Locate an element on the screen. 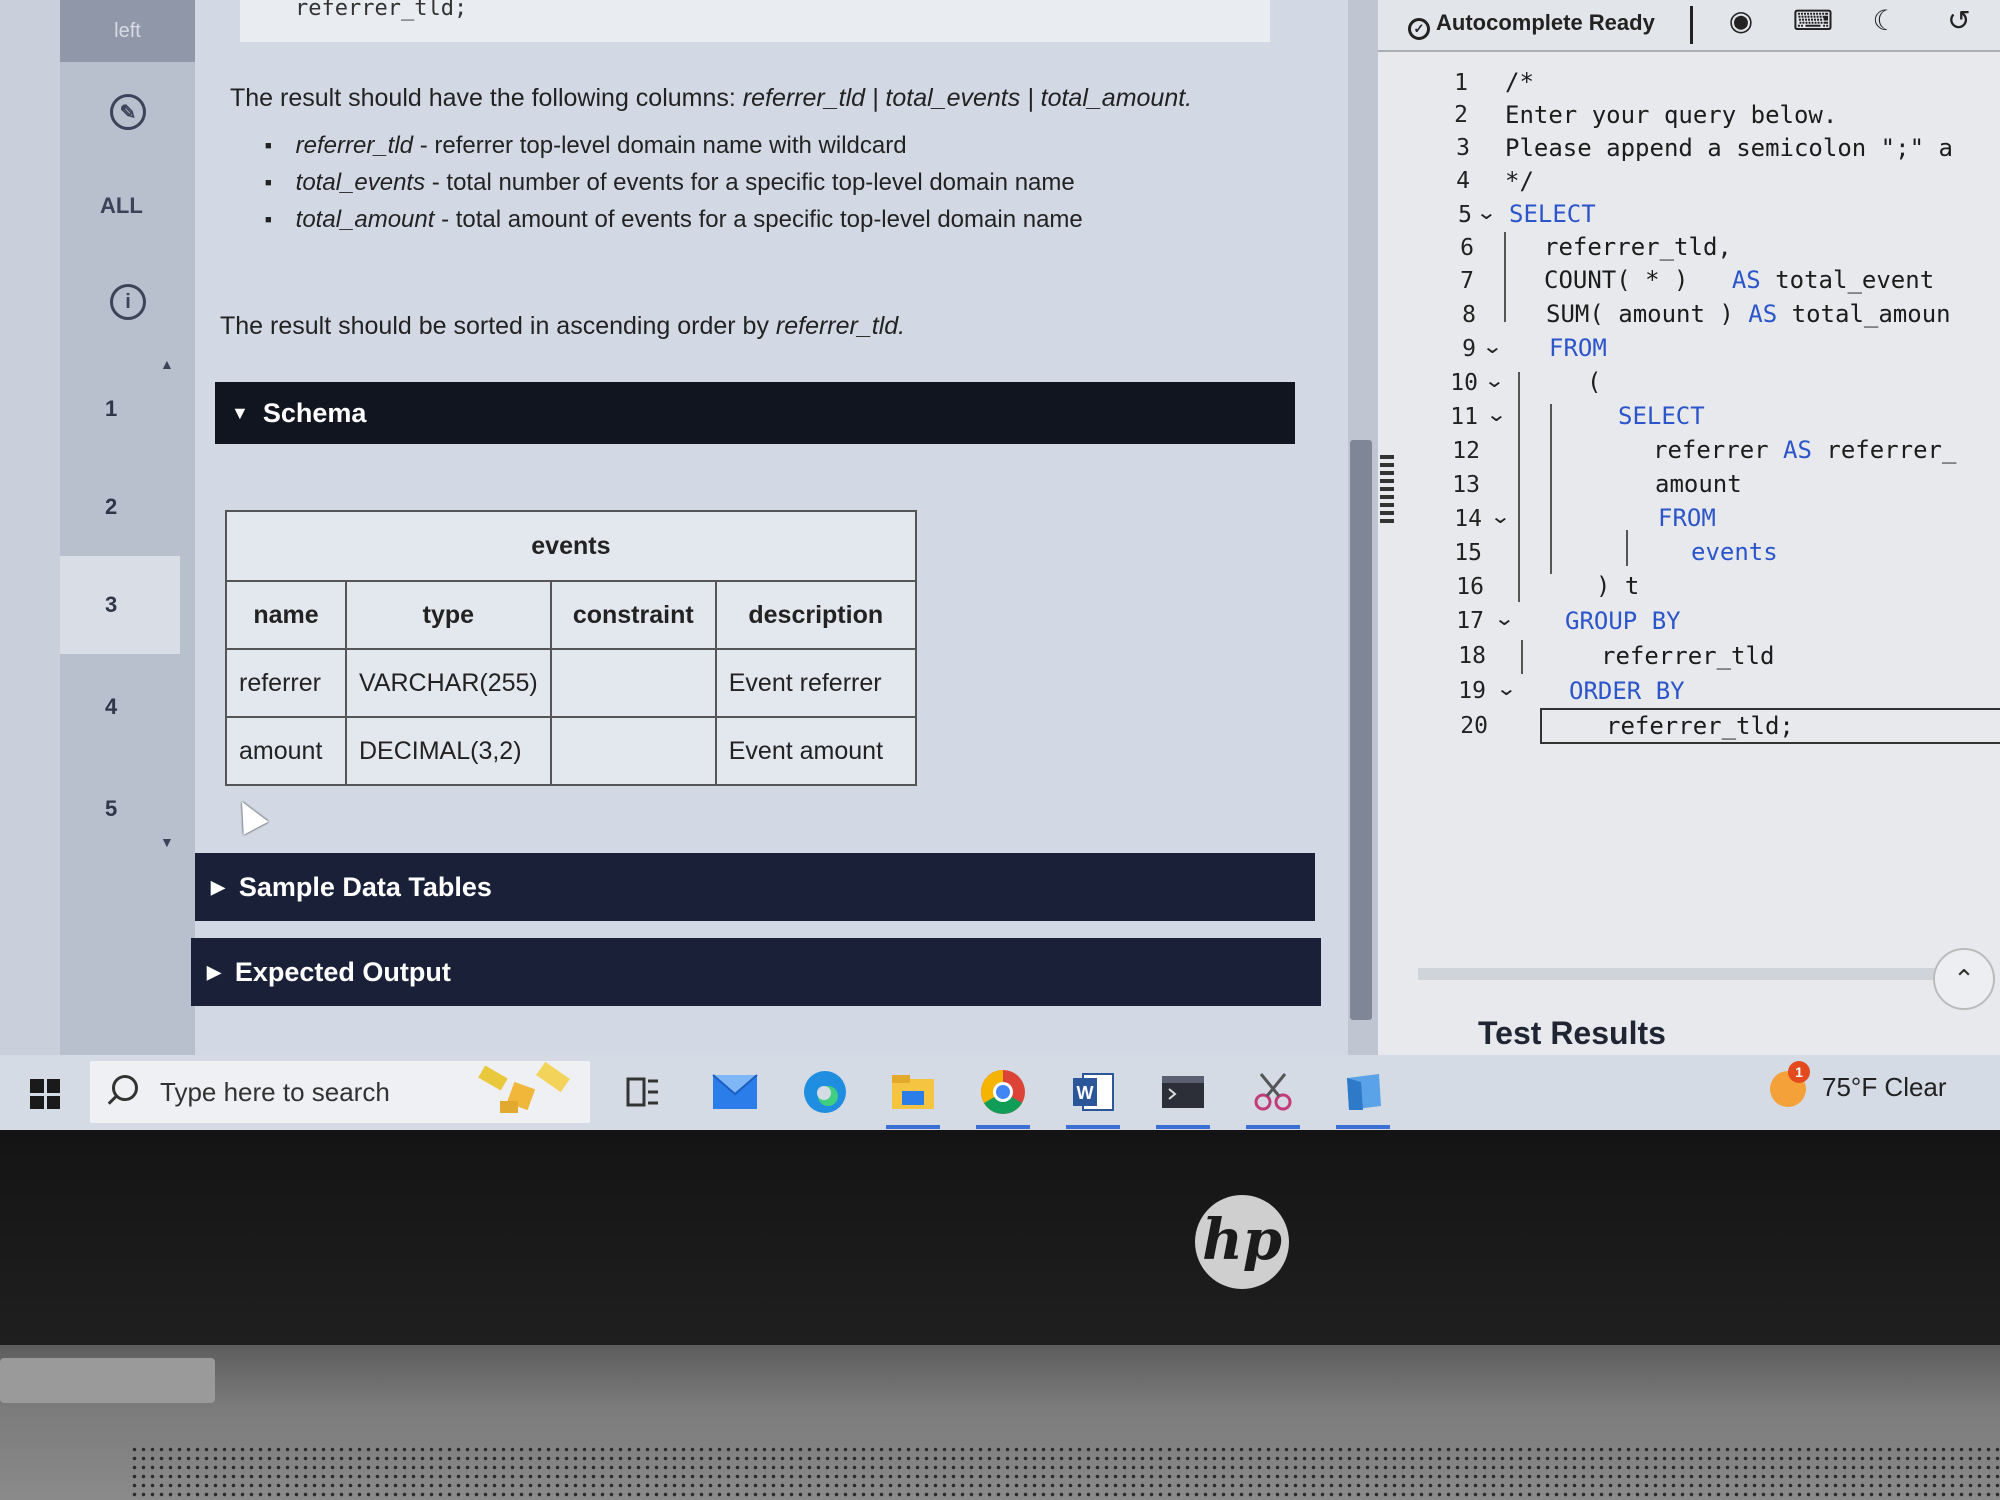 The width and height of the screenshot is (2000, 1500). nav-question-3: 3 is located at coordinates (120, 605).